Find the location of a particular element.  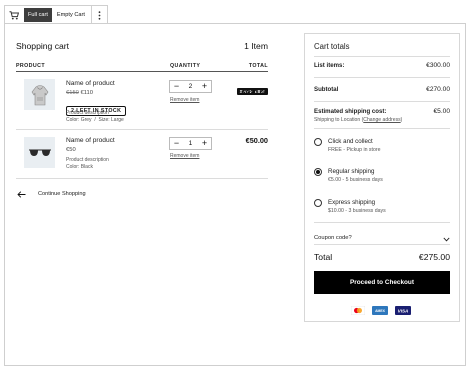

visa-text: VISA is located at coordinates (403, 310).